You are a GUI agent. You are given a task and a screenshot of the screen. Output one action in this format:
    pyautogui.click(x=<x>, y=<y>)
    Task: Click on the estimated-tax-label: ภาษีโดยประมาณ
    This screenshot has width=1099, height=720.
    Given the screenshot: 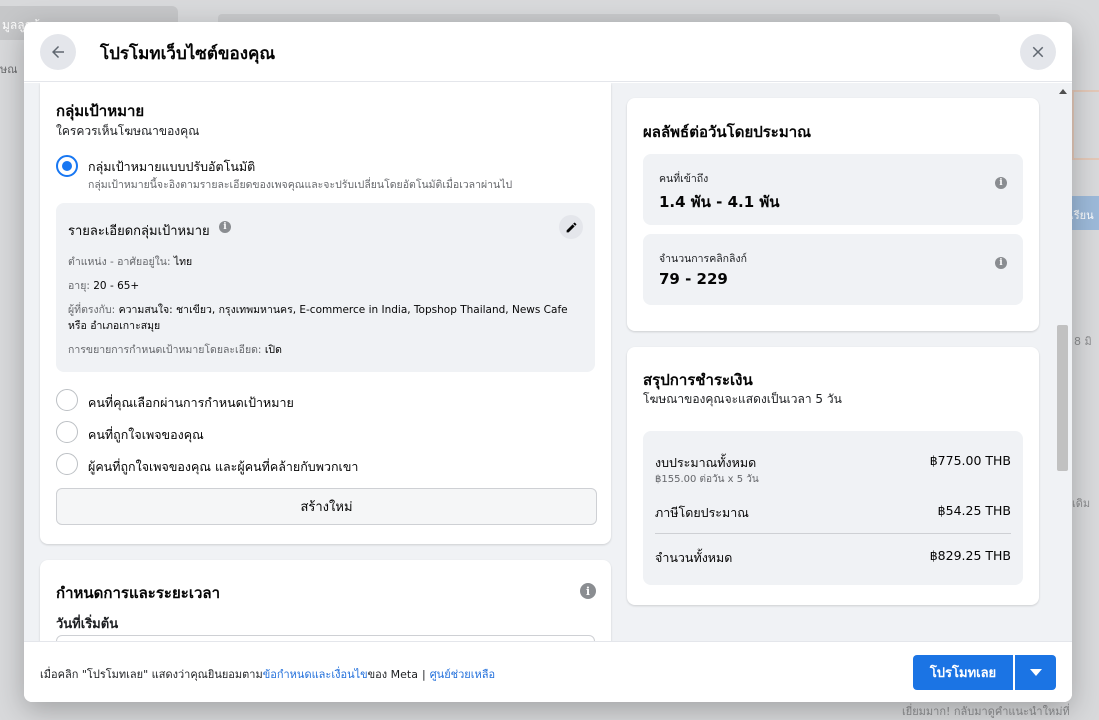 What is the action you would take?
    pyautogui.click(x=702, y=512)
    